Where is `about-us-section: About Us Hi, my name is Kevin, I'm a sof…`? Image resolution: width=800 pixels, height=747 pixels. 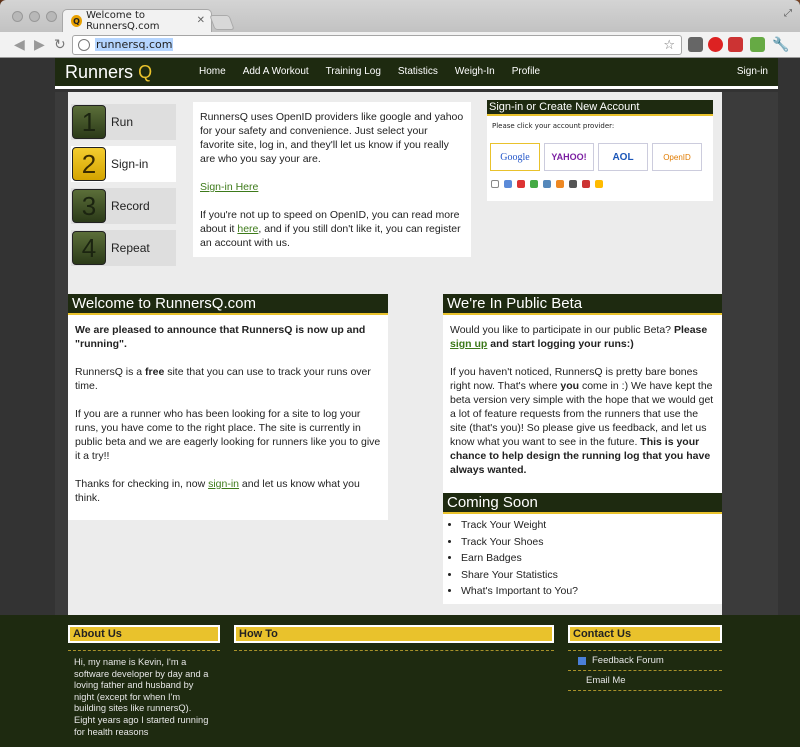
about-us-section: About Us Hi, my name is Kevin, I'm a sof… is located at coordinates (144, 684).